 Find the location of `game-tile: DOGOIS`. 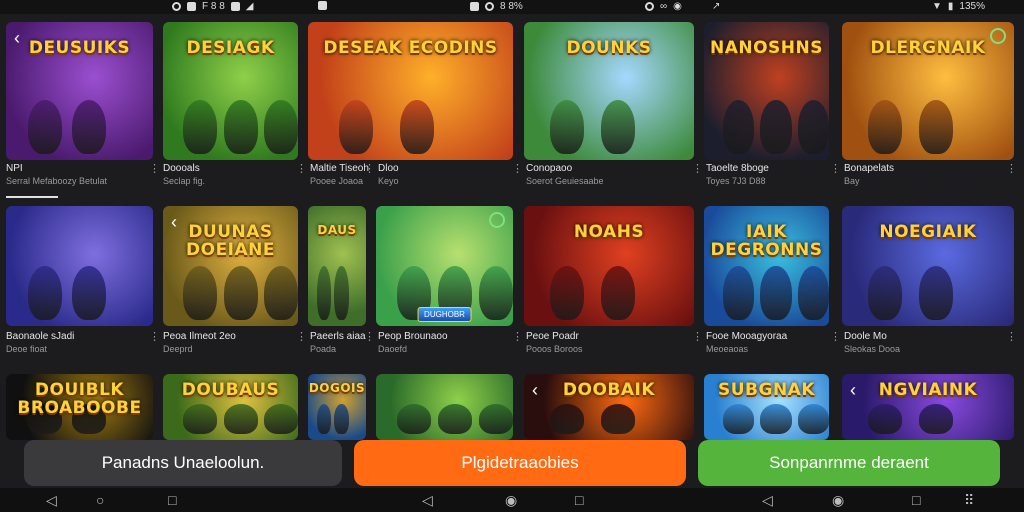

game-tile: DOGOIS is located at coordinates (337, 407).